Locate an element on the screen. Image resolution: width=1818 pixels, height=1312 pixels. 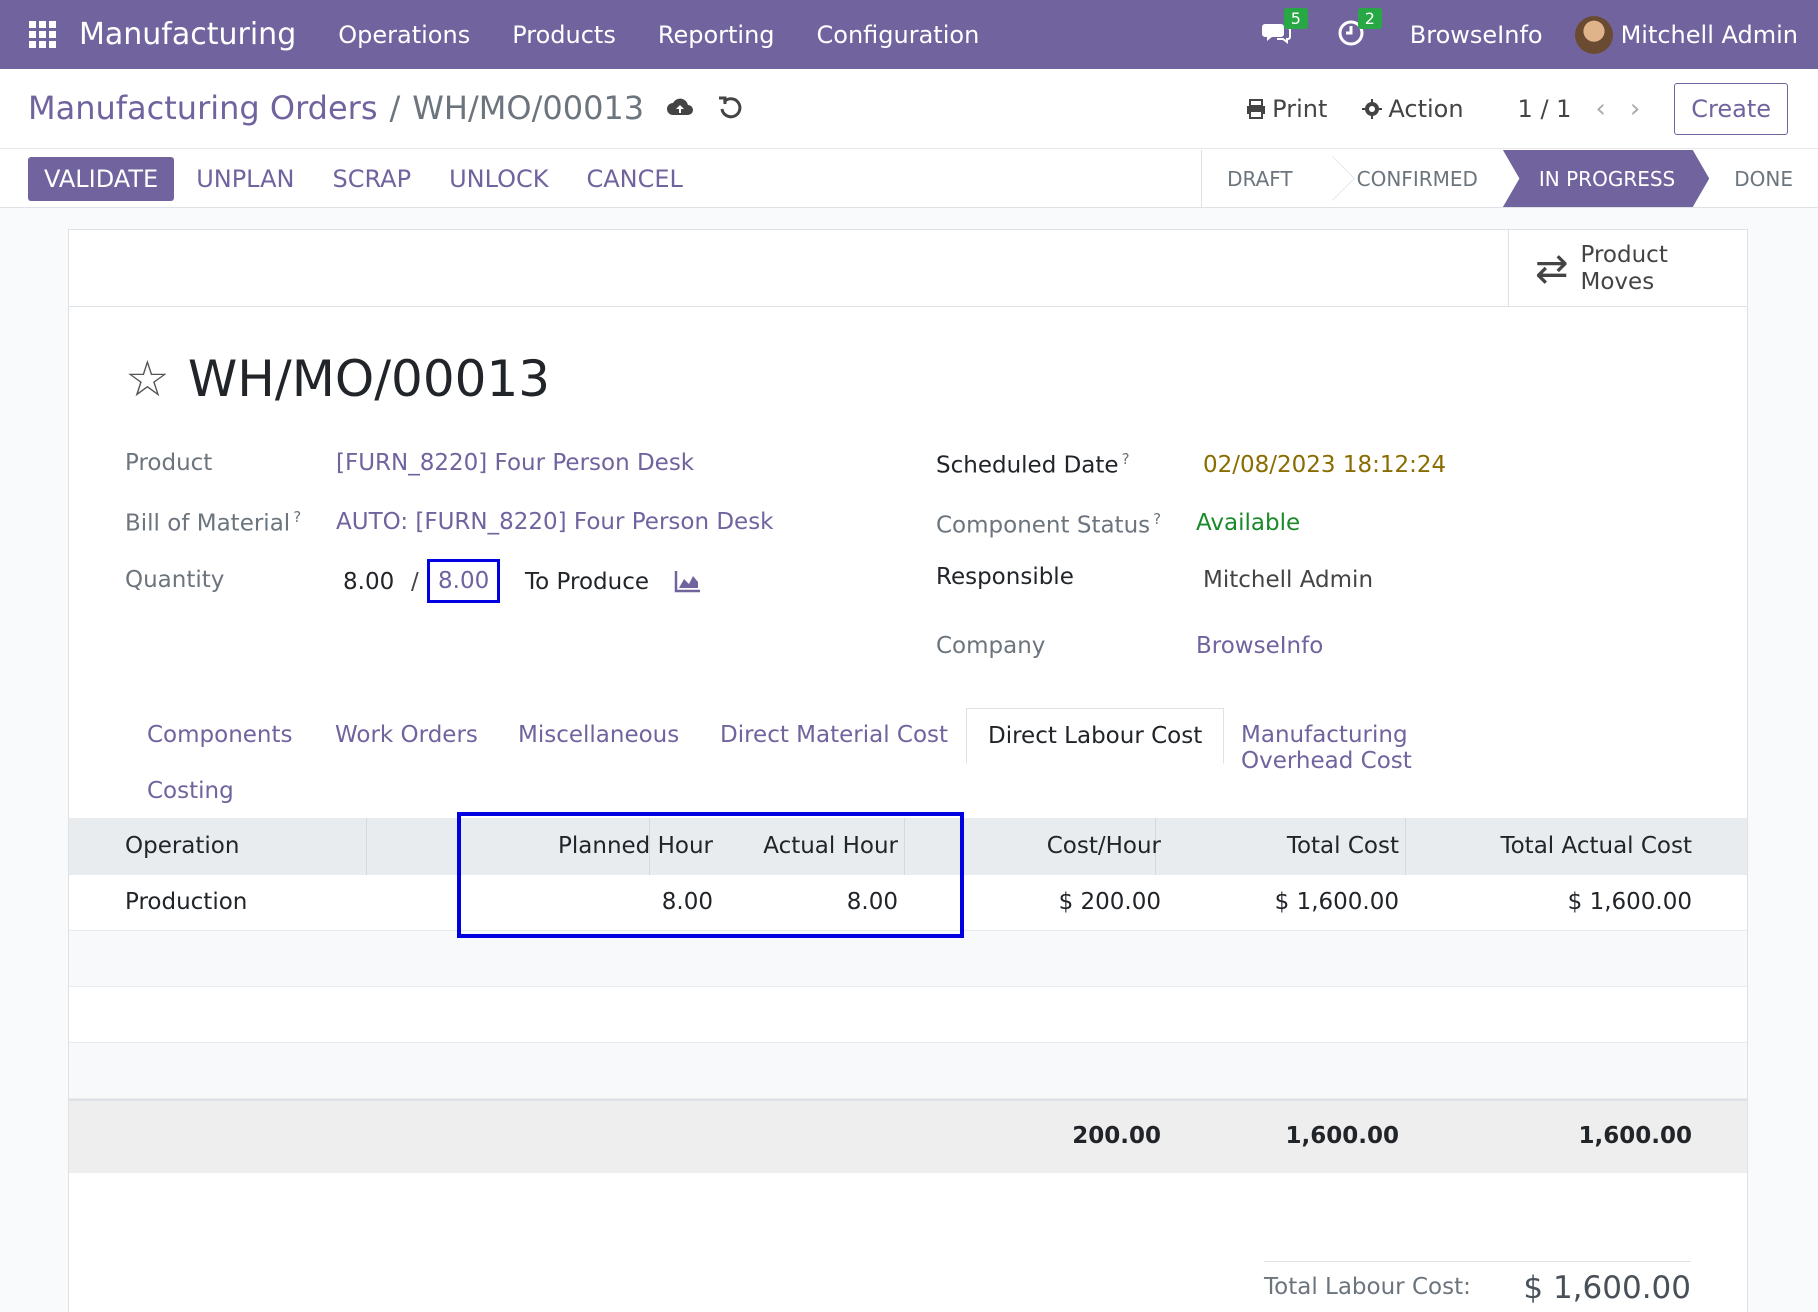
responsible-label: Responsible is located at coordinates (1005, 577).